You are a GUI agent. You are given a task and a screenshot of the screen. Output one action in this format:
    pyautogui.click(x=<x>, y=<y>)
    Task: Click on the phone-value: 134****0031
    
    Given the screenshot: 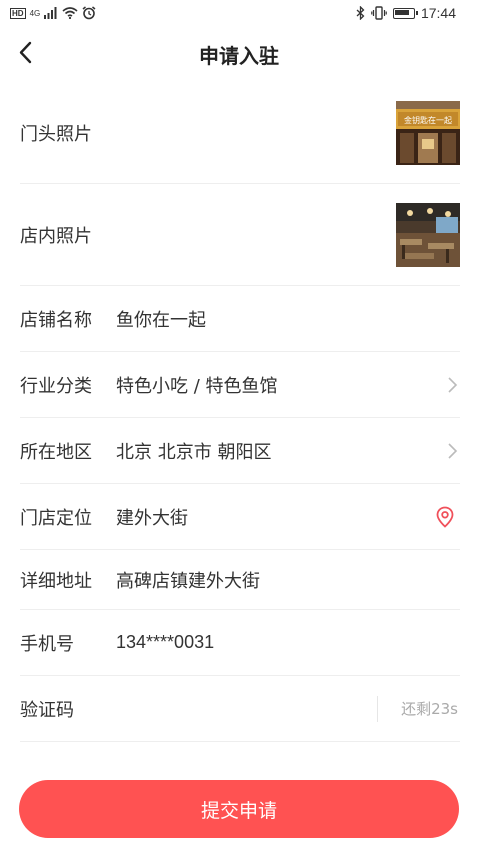 What is the action you would take?
    pyautogui.click(x=165, y=642)
    